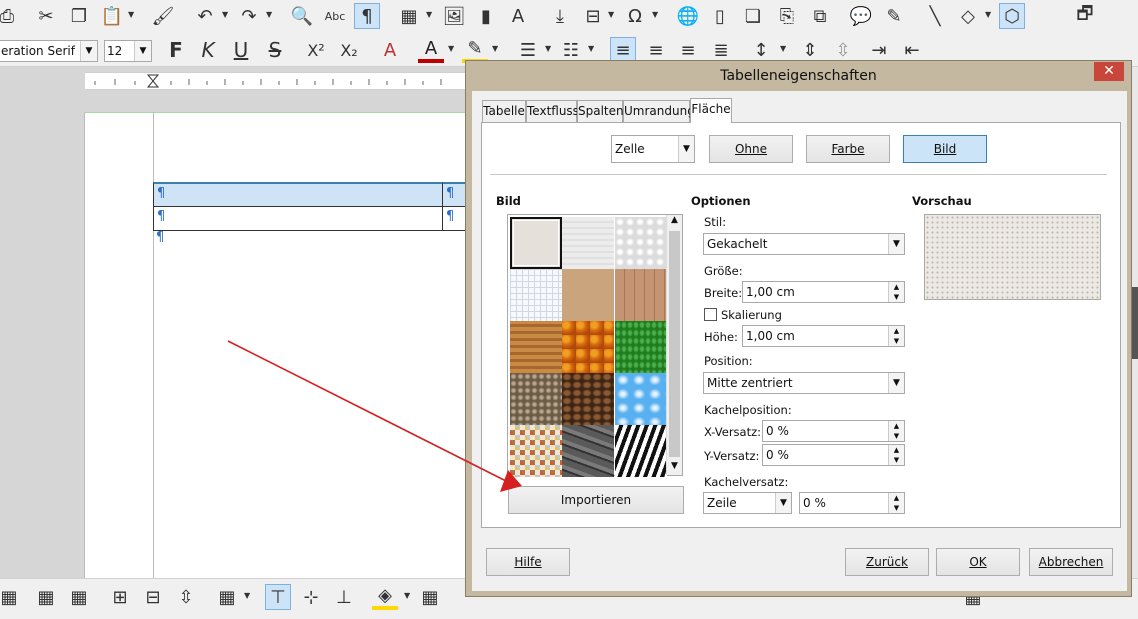  I want to click on cross-reference-icon: ⧉, so click(820, 16).